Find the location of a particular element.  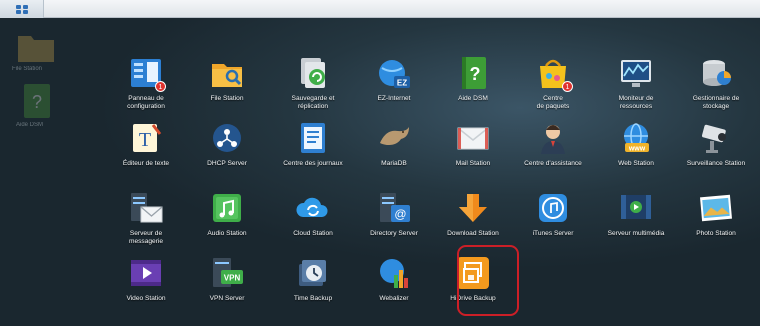

package-center-icon: 1 is located at coordinates (554, 74).